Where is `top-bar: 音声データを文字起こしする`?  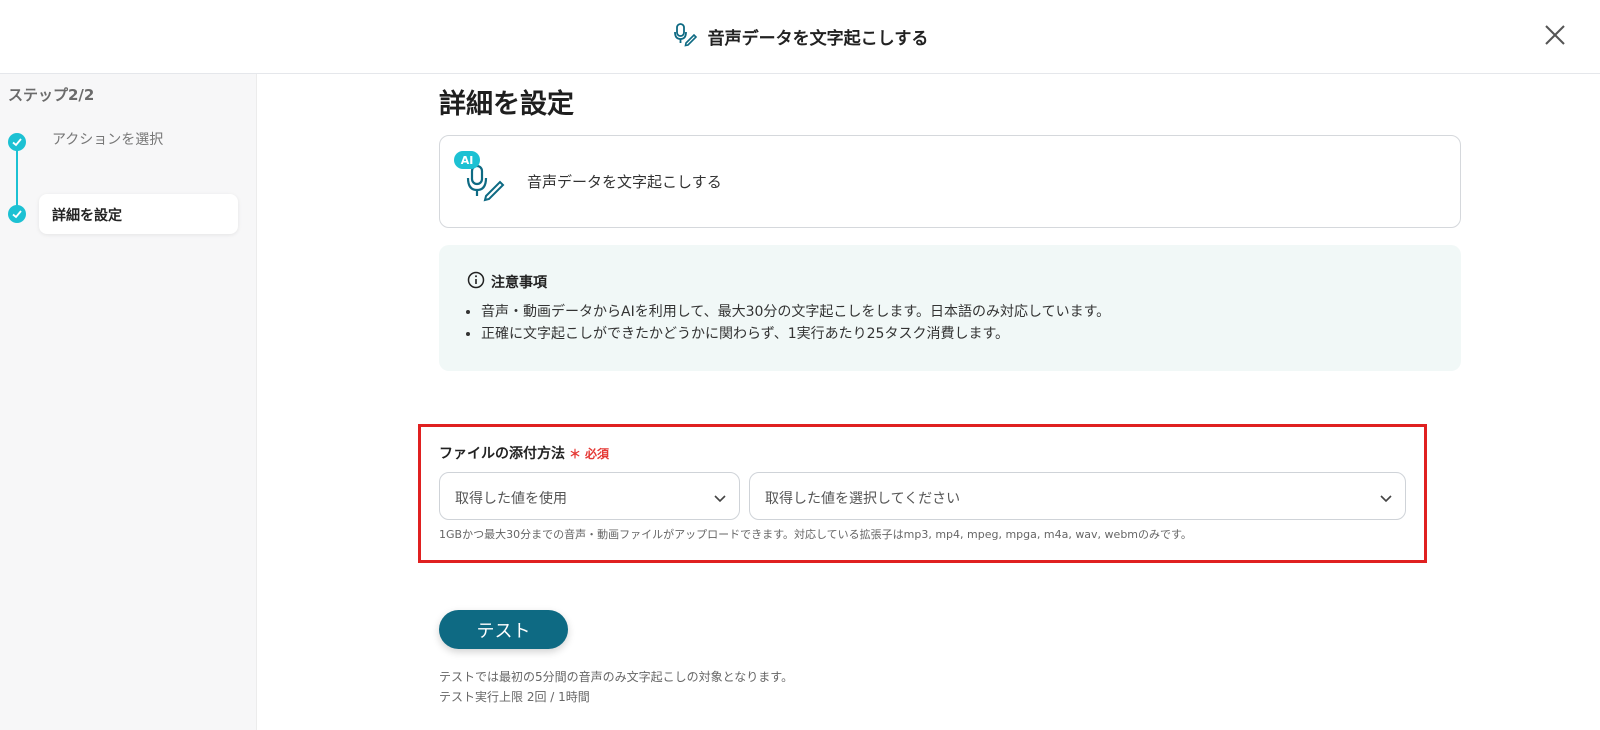 top-bar: 音声データを文字起こしする is located at coordinates (800, 37).